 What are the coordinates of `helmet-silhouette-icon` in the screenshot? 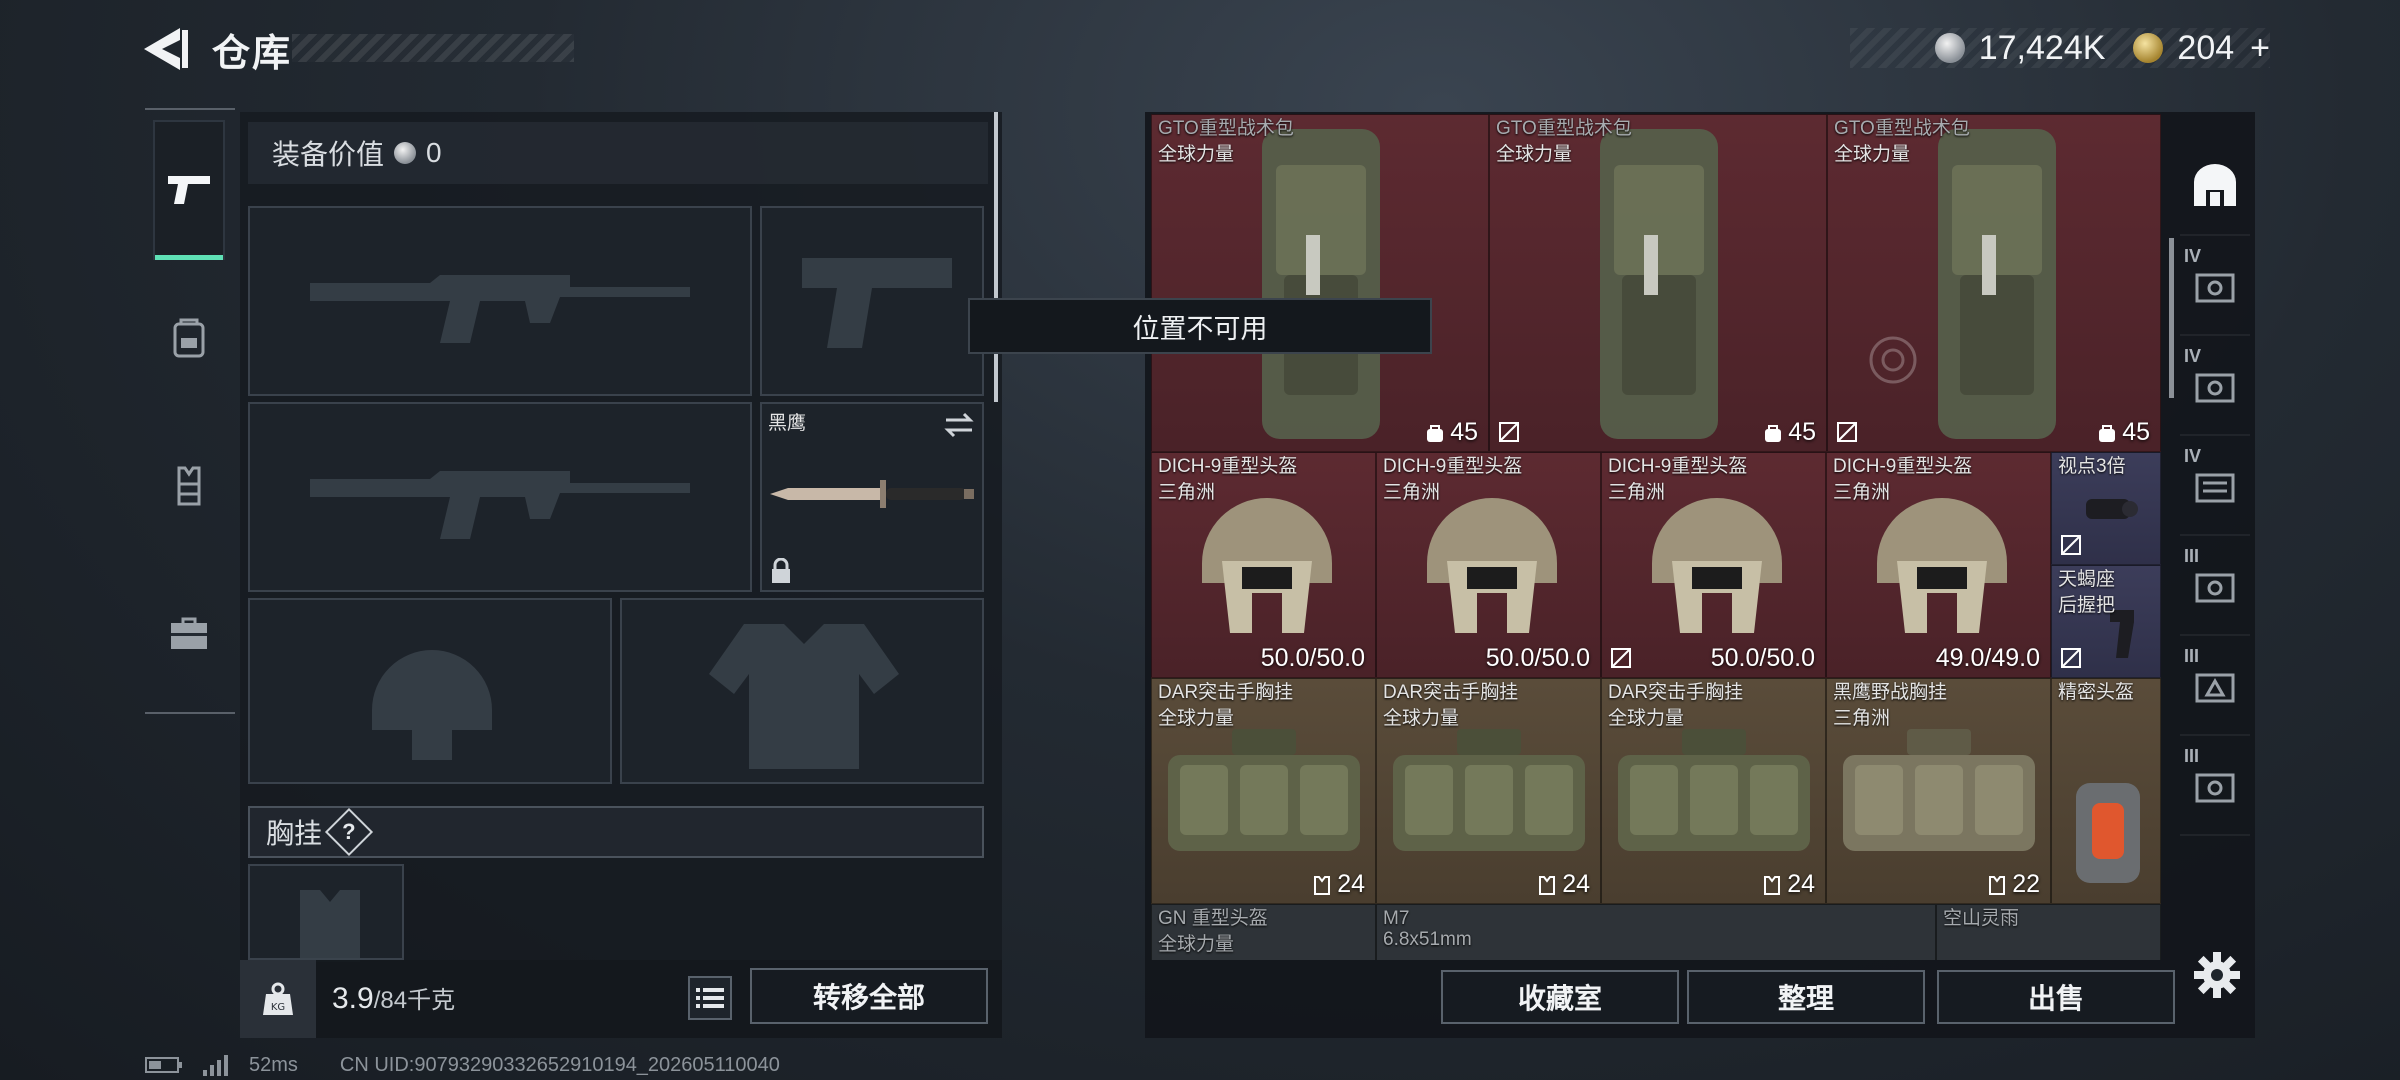 It's located at (432, 705).